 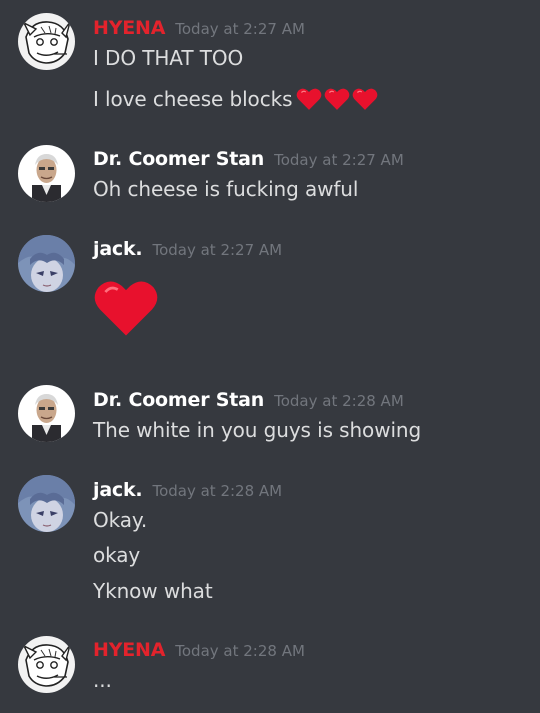 What do you see at coordinates (193, 99) in the screenshot?
I see `message-text: I love cheese blocks` at bounding box center [193, 99].